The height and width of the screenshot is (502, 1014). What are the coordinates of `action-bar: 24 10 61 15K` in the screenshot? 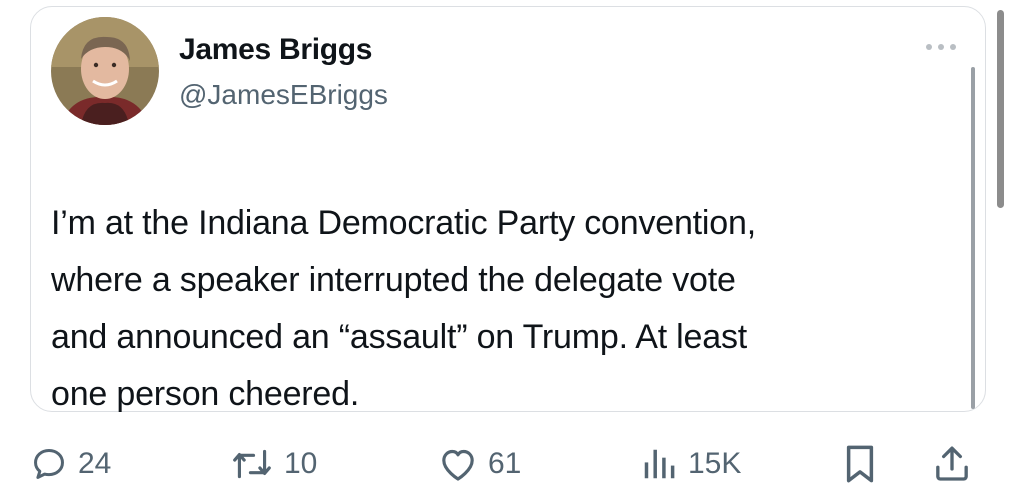 It's located at (507, 464).